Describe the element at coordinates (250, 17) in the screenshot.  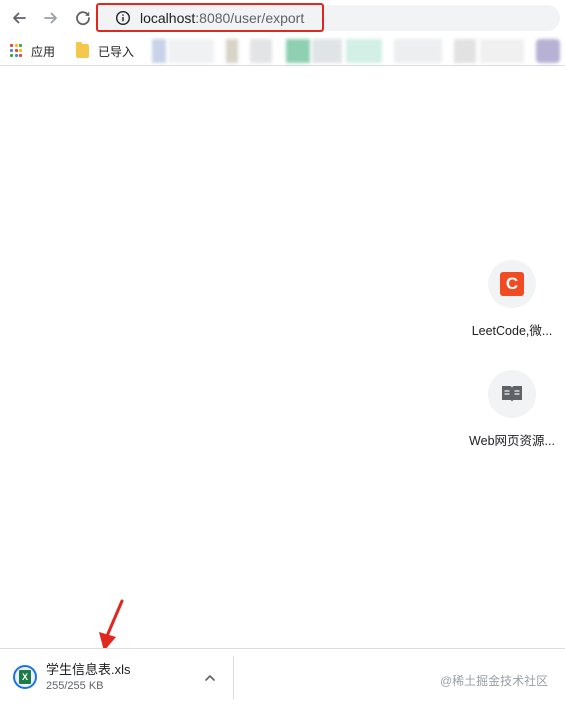
I see `url-path: :8080/user/export` at that location.